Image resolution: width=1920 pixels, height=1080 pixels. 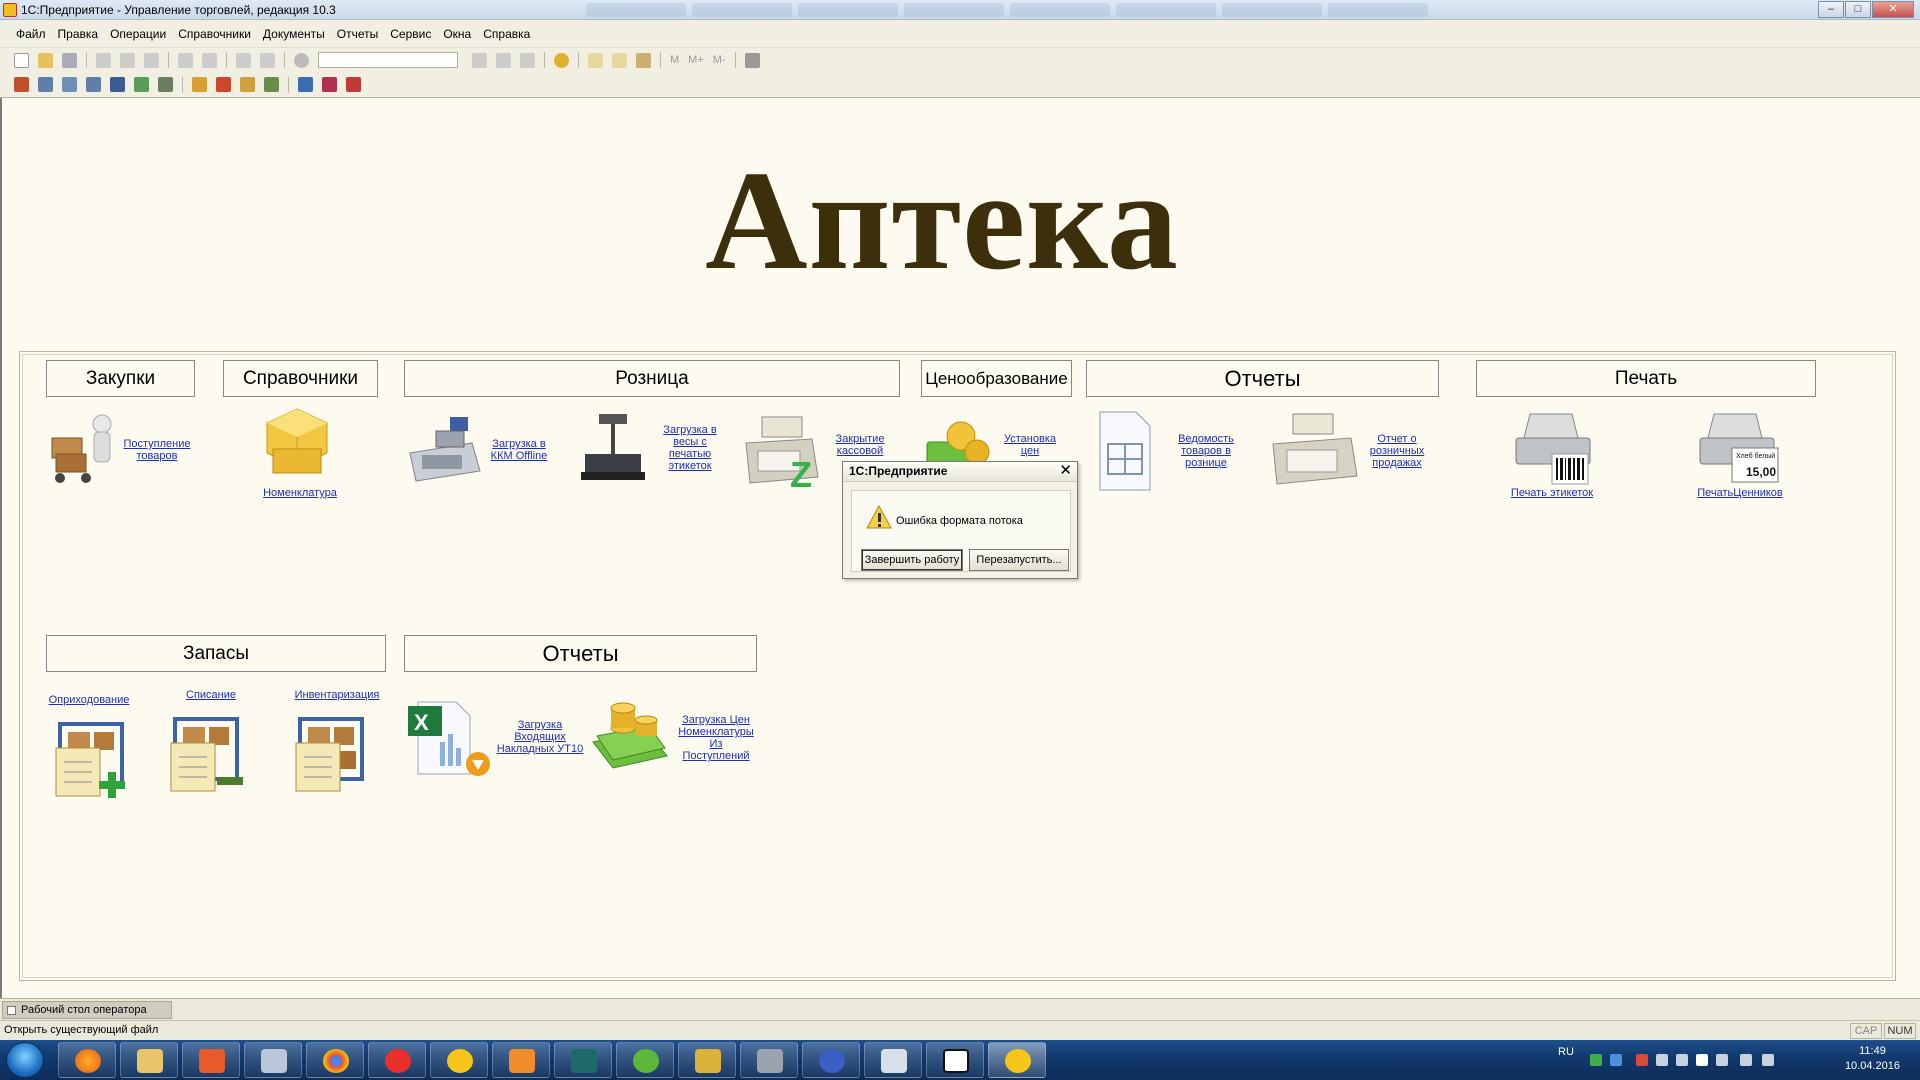 What do you see at coordinates (540, 737) in the screenshot?
I see `link-load-invoices: Загрузка Входящих Накладных УТ10` at bounding box center [540, 737].